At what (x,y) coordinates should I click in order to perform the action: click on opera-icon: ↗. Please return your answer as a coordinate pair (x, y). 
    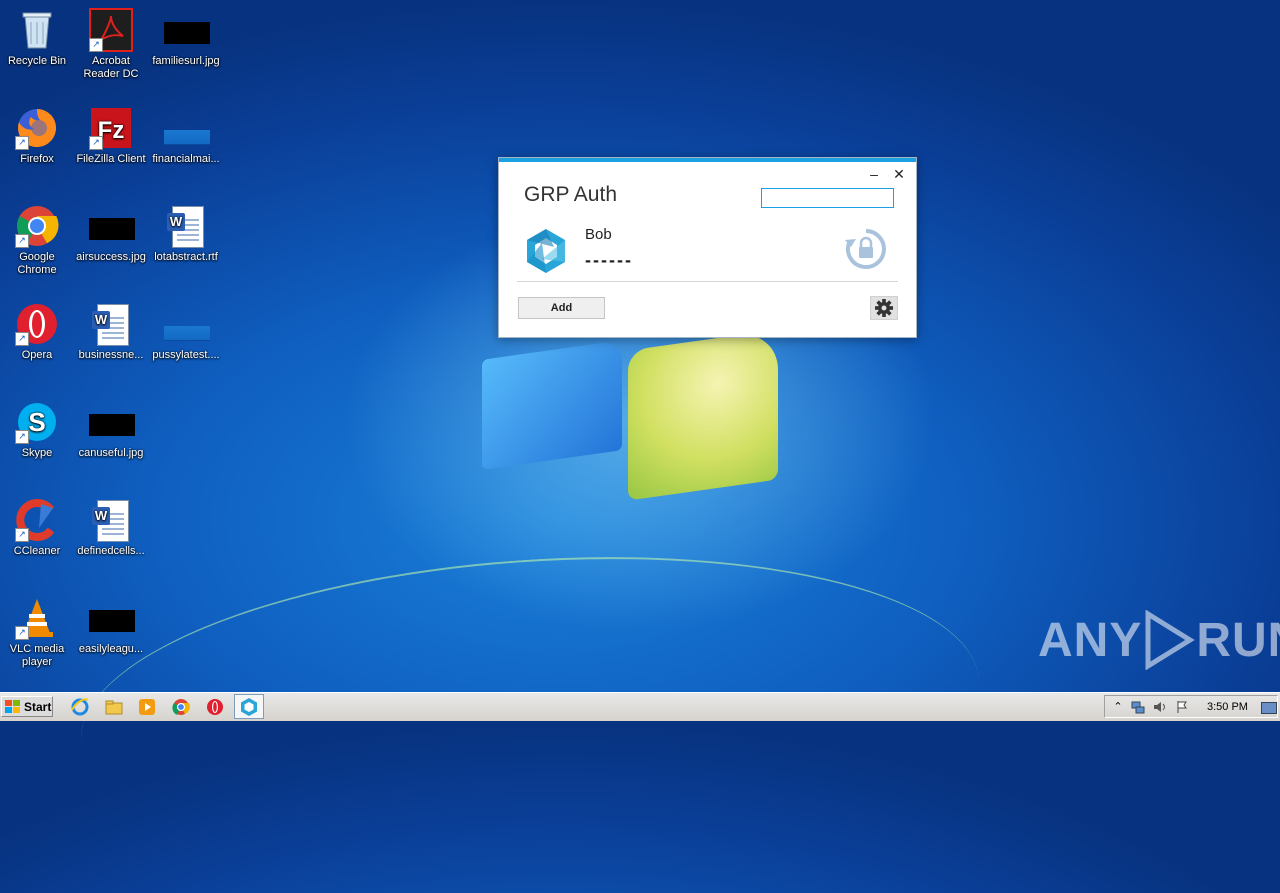
    Looking at the image, I should click on (37, 324).